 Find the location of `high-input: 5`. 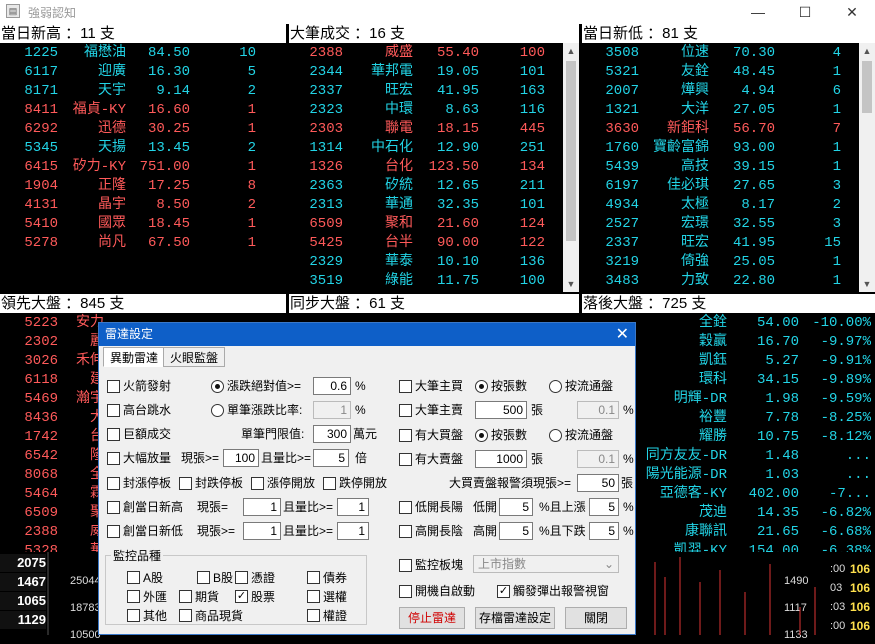

high-input: 5 is located at coordinates (516, 531).